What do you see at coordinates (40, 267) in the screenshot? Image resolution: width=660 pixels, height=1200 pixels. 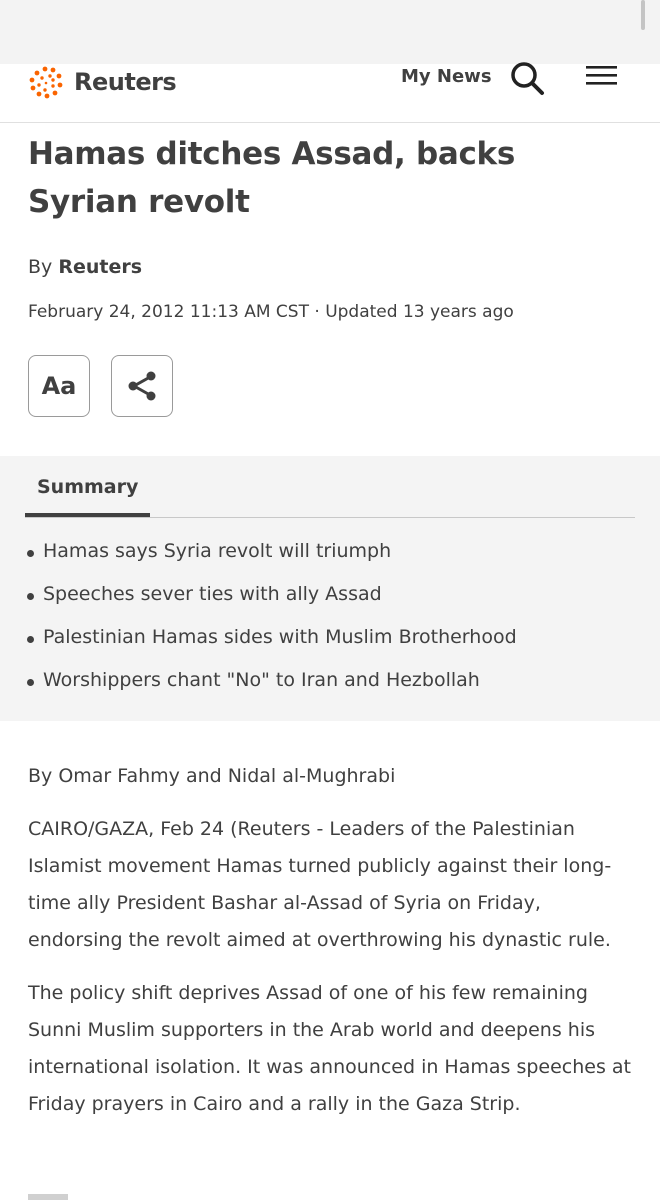 I see `byline-prefix: By` at bounding box center [40, 267].